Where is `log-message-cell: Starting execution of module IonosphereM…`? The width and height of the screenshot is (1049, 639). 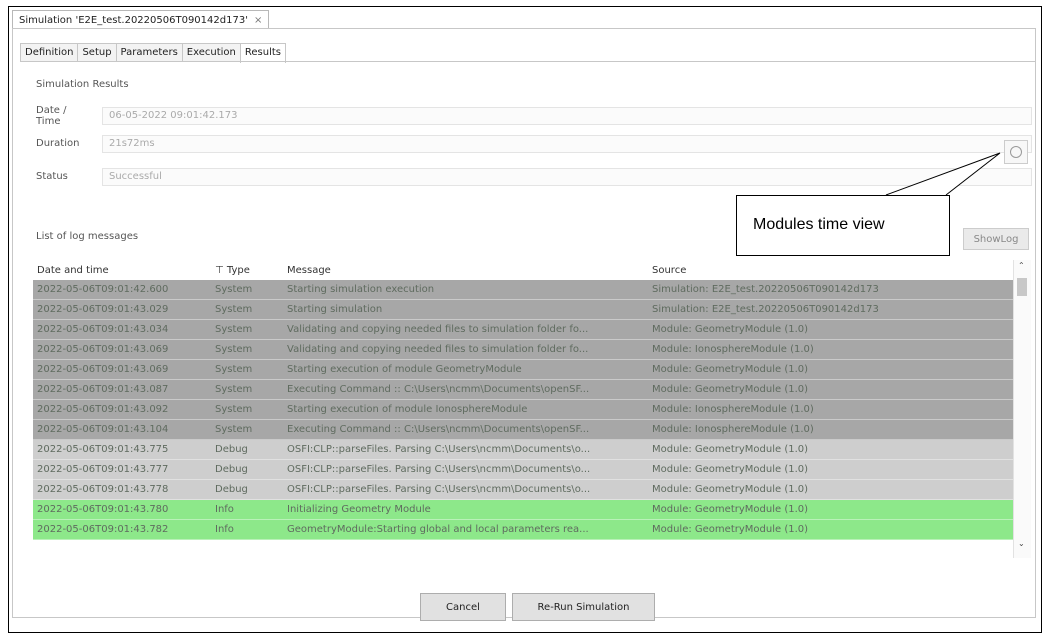 log-message-cell: Starting execution of module IonosphereM… is located at coordinates (407, 409).